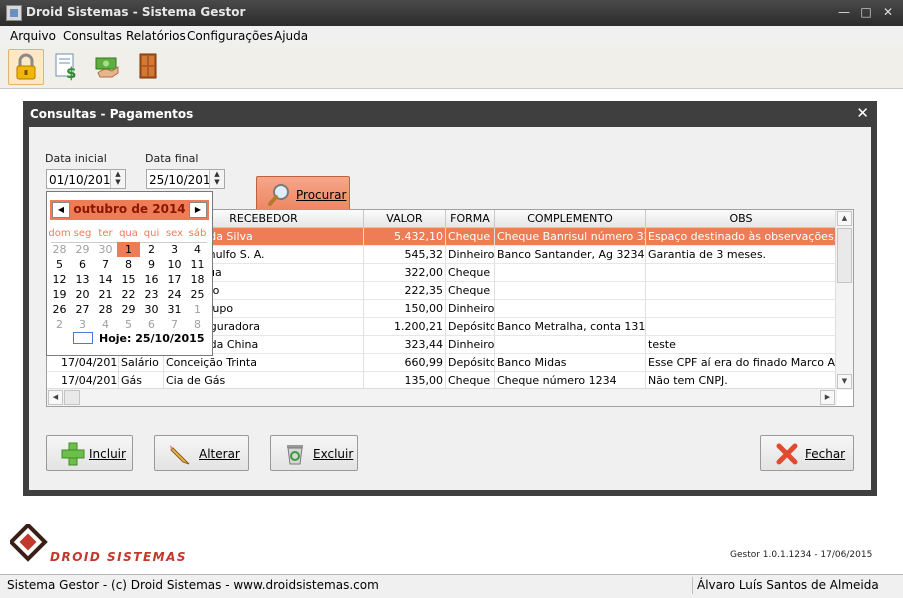 Image resolution: width=903 pixels, height=598 pixels. I want to click on calendar-today: Hoje: 25/10/2015, so click(152, 338).